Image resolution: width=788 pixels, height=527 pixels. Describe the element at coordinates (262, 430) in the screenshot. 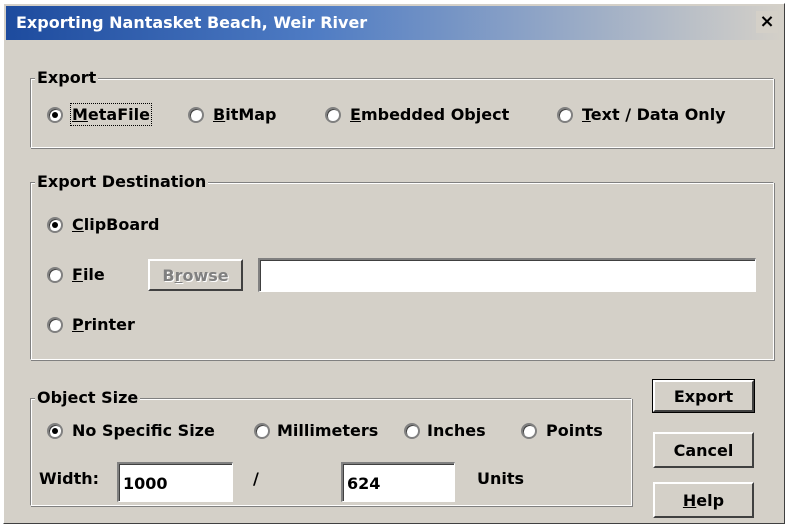

I see `radio-dot-millimeters` at that location.